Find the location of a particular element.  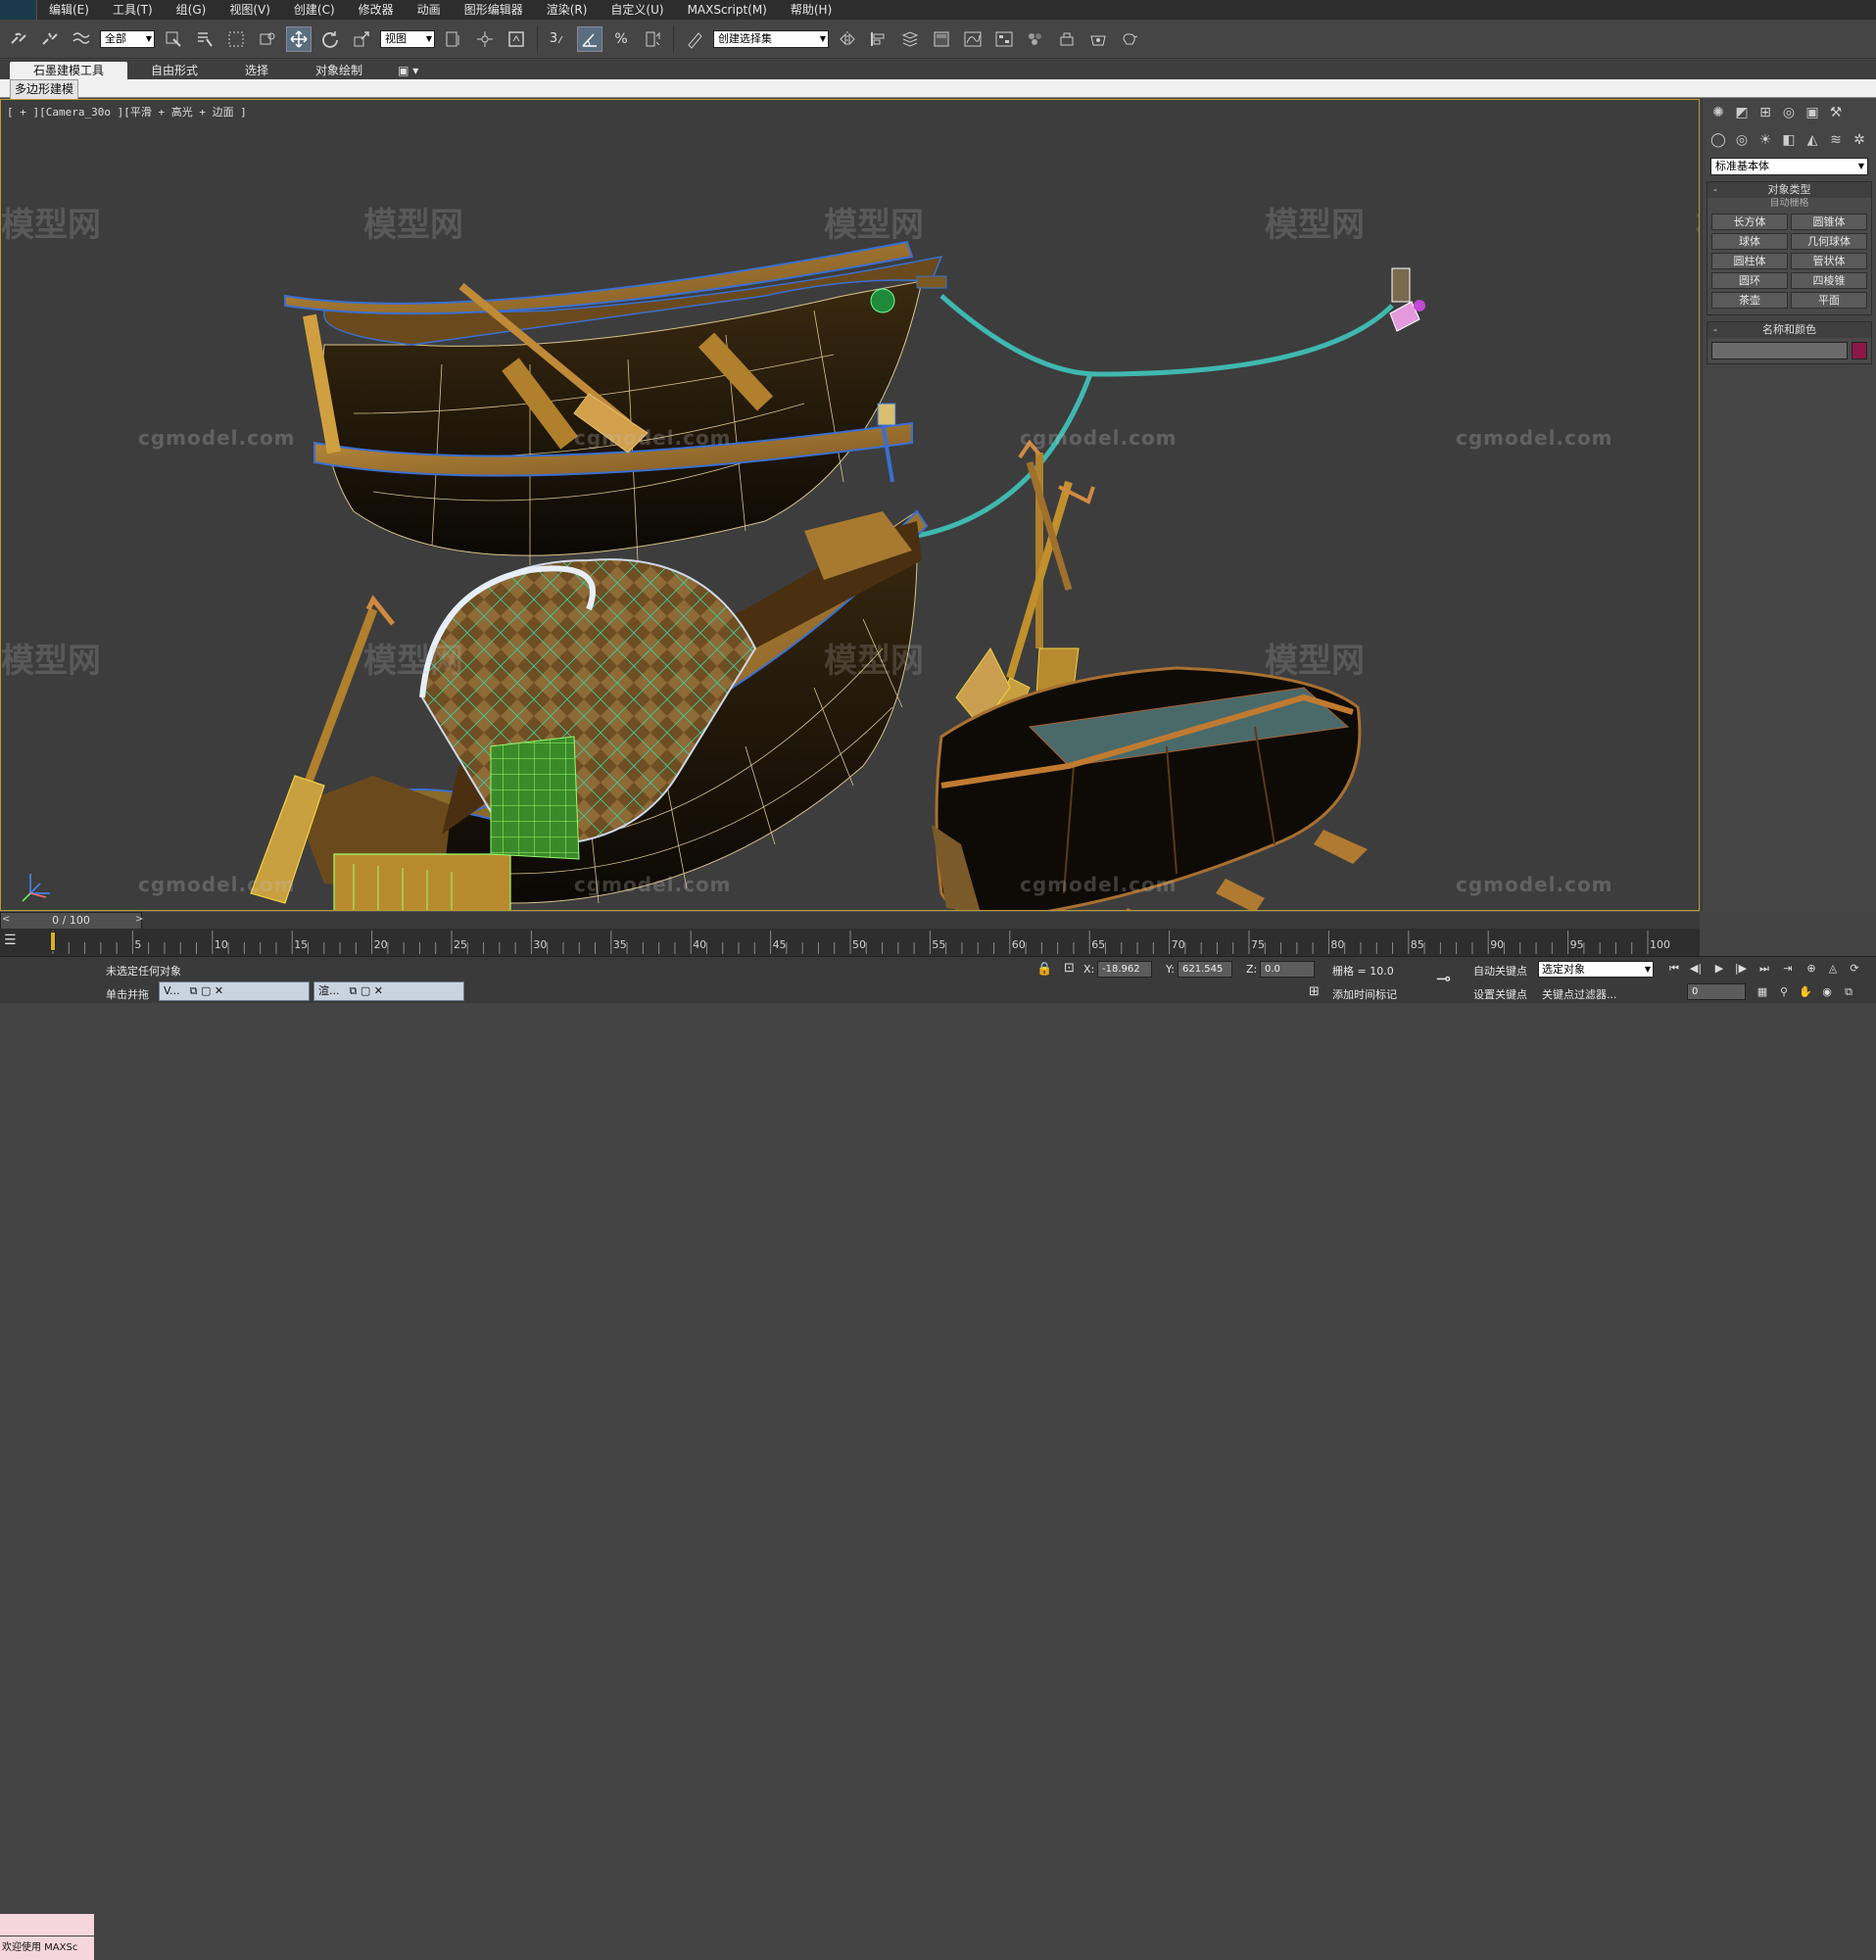

select-by-name-icon is located at coordinates (205, 39).